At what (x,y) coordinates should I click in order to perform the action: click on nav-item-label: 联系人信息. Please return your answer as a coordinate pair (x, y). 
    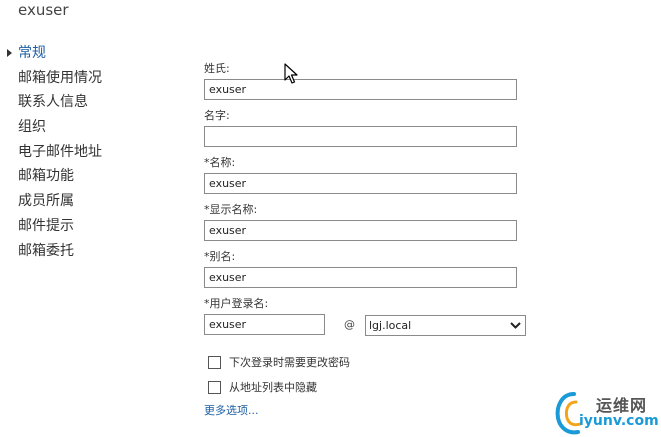
    Looking at the image, I should click on (53, 102).